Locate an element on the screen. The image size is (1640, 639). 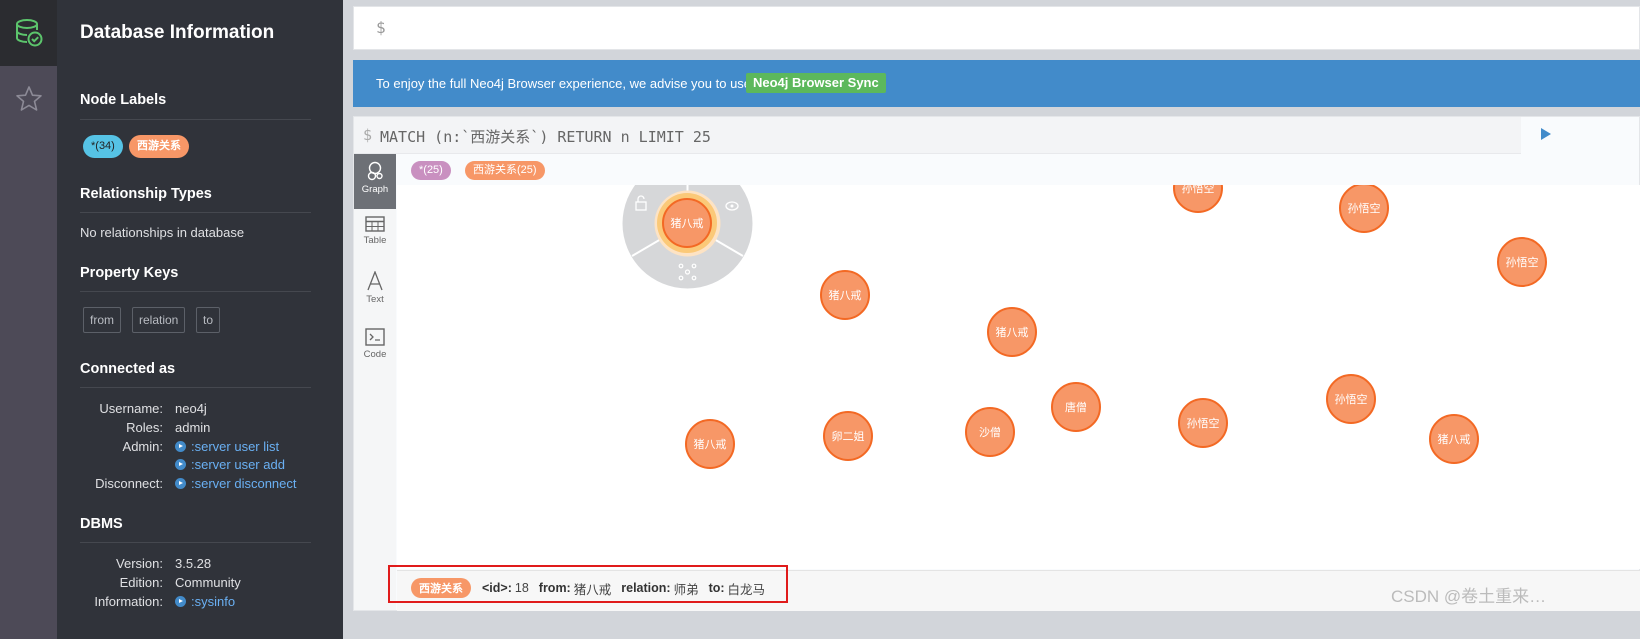
graph-node: 沙僧 is located at coordinates (990, 432).